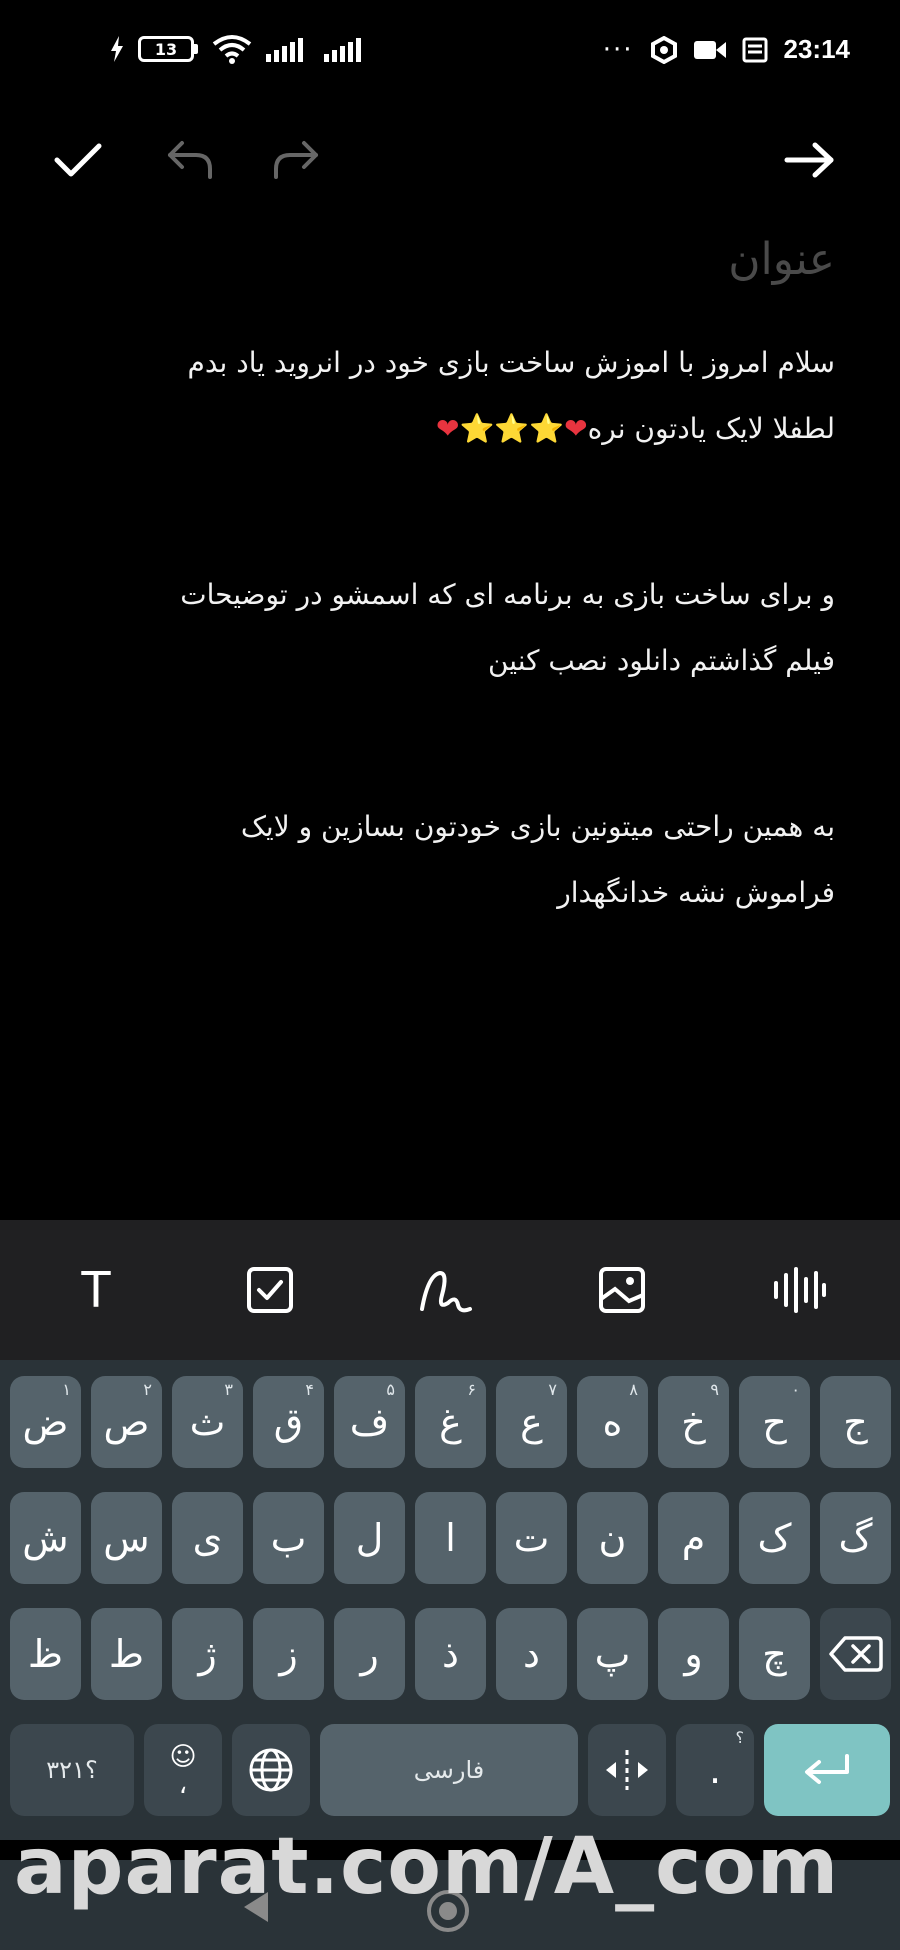 This screenshot has width=900, height=1950. I want to click on key-row3-9: و, so click(693, 1654).